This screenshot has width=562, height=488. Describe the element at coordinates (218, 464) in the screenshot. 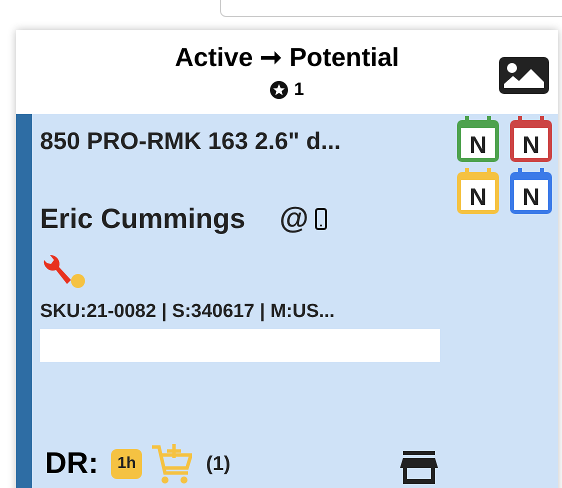

I see `cart-count: (1)` at that location.